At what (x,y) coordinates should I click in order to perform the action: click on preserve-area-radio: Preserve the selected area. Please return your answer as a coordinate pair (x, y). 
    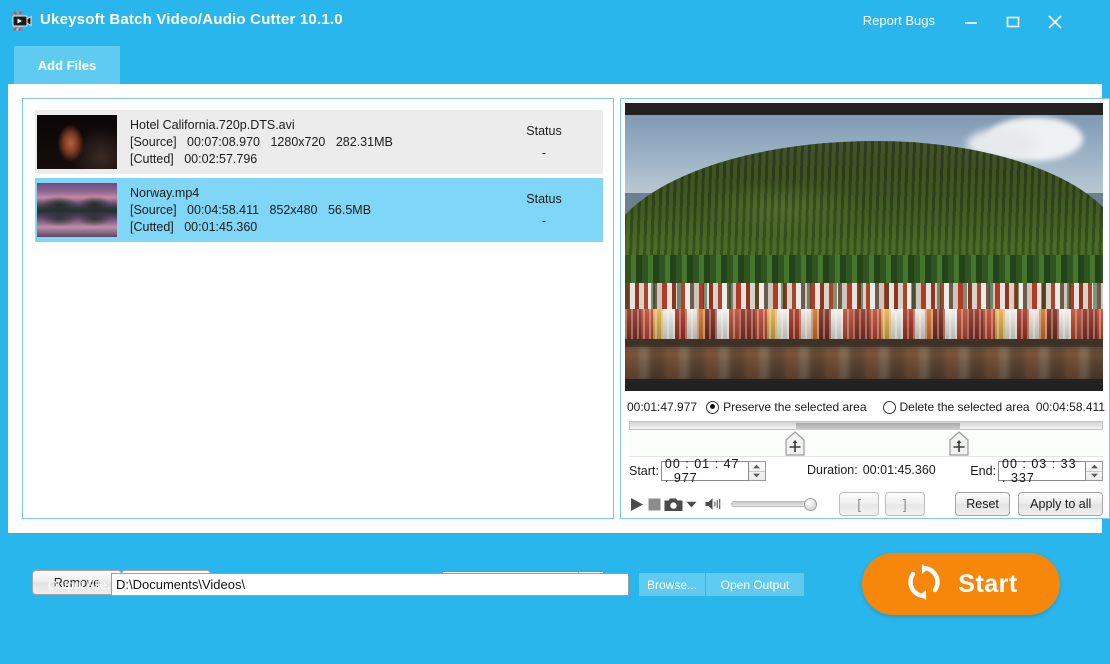
    Looking at the image, I should click on (786, 407).